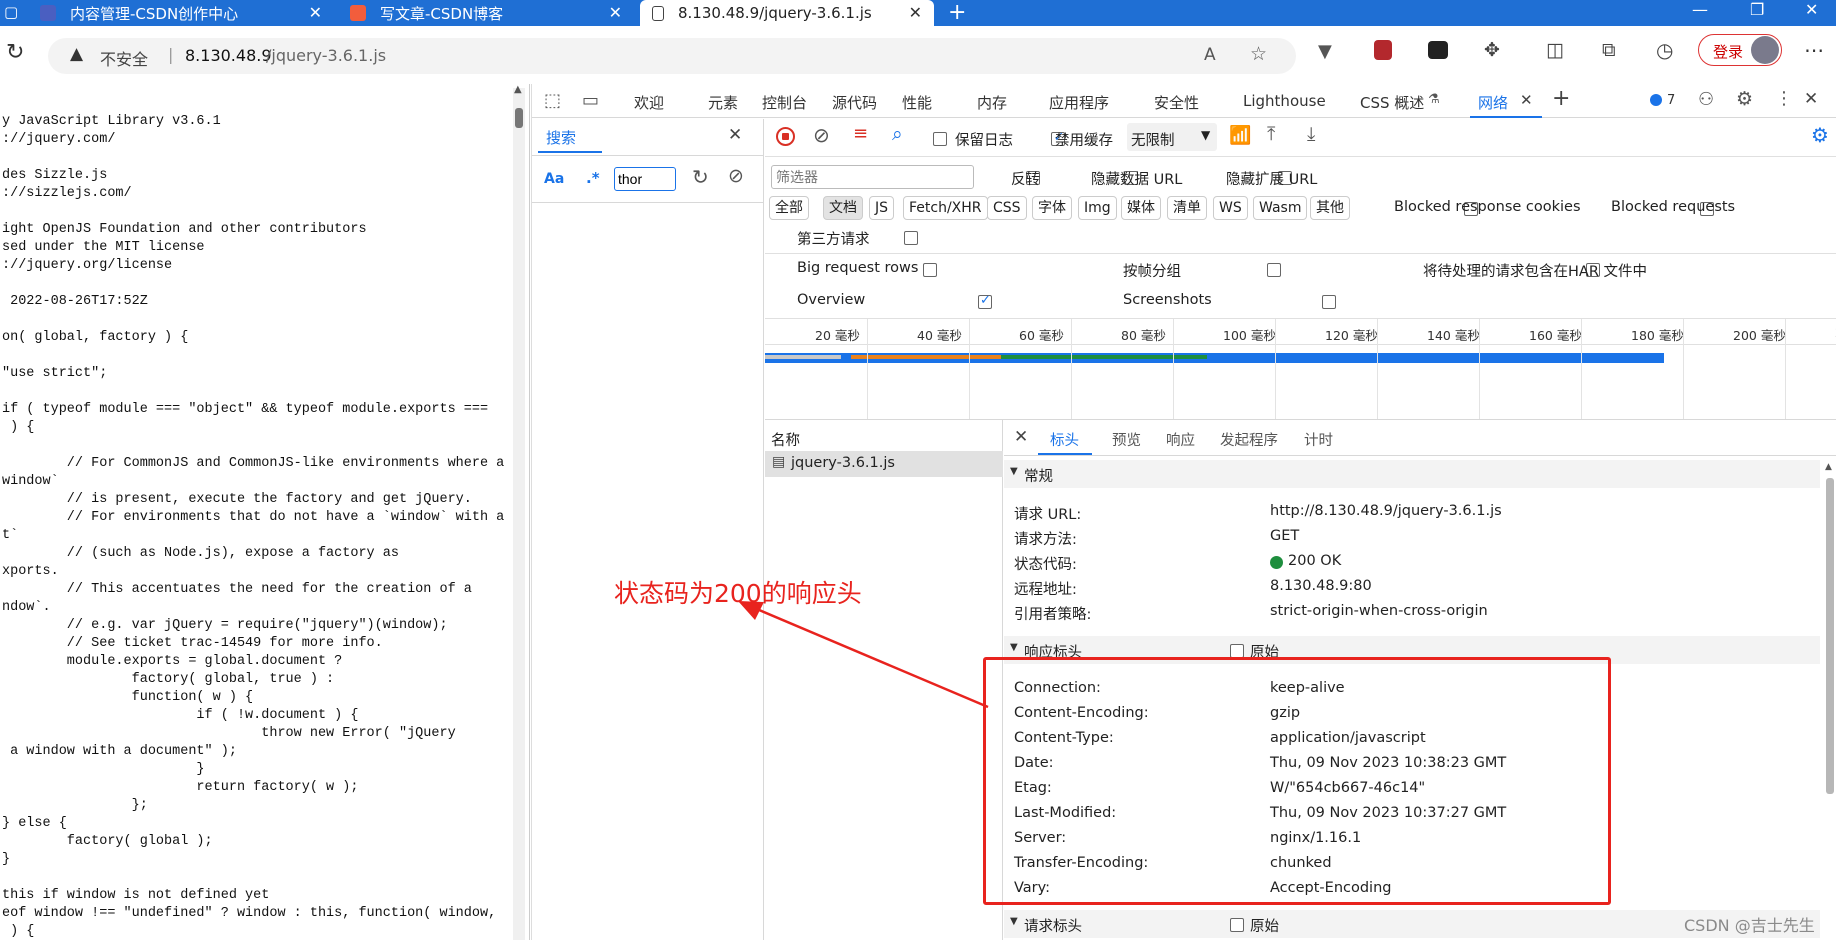  What do you see at coordinates (1740, 50) in the screenshot?
I see `login-button: 登录` at bounding box center [1740, 50].